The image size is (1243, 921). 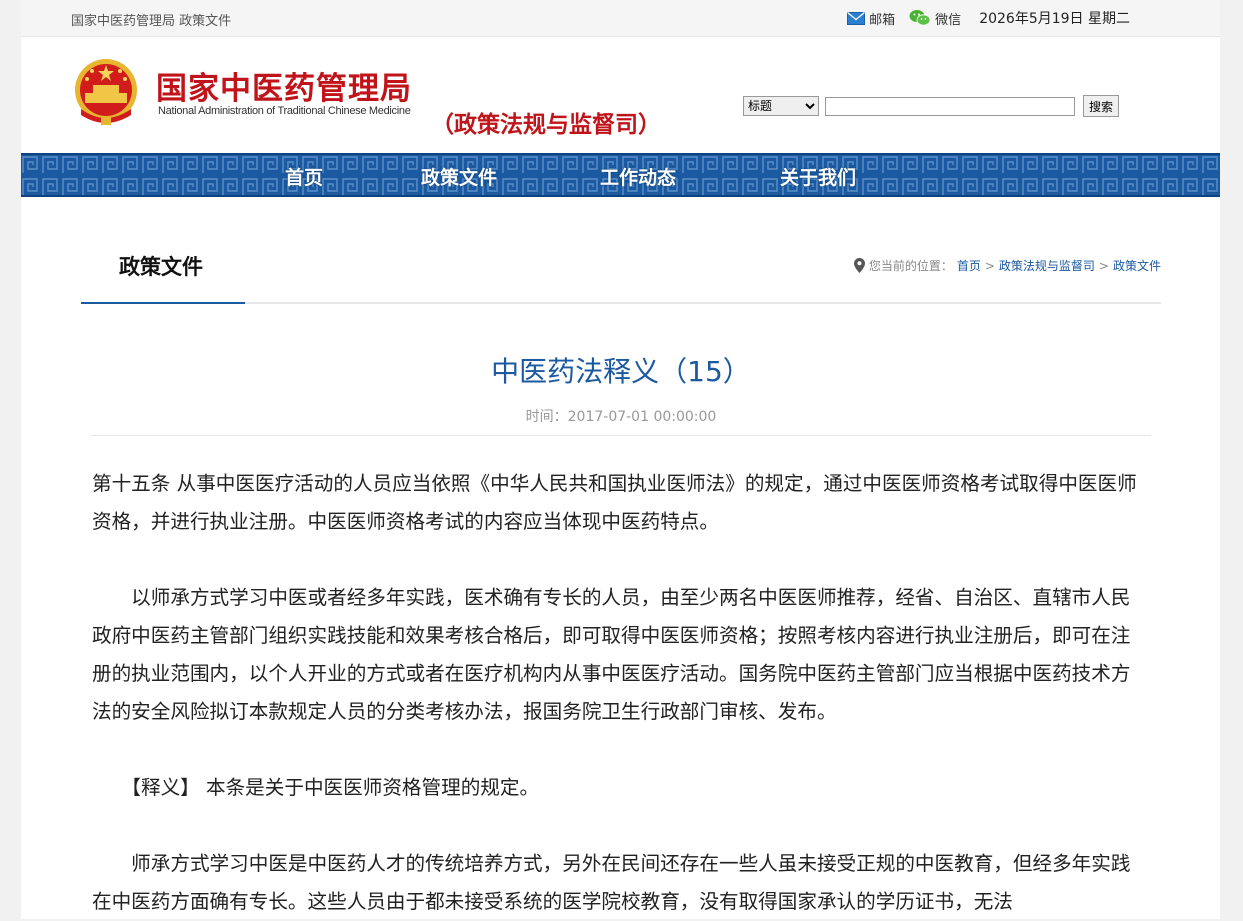 I want to click on wechat-label: 微信, so click(x=948, y=20).